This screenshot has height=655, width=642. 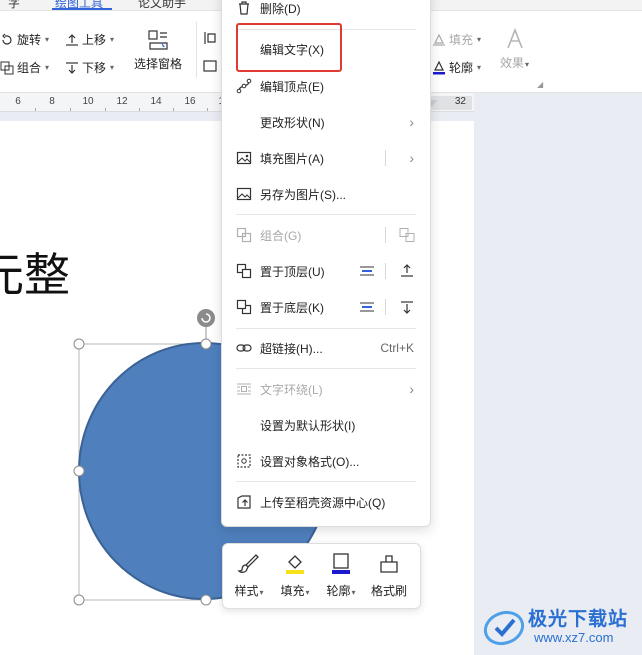 I want to click on save-picture-icon, so click(x=244, y=194).